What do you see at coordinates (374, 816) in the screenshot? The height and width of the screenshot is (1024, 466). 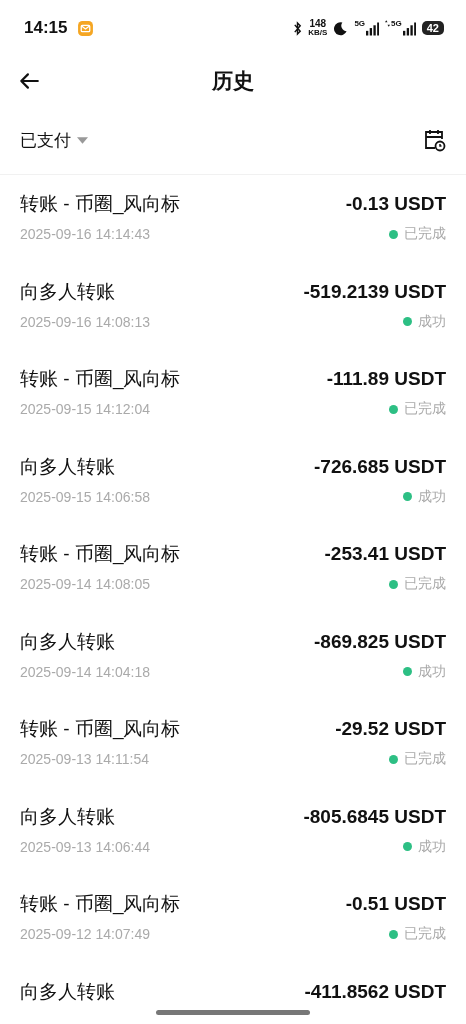 I see `transaction-amount: -805.6845 USDT` at bounding box center [374, 816].